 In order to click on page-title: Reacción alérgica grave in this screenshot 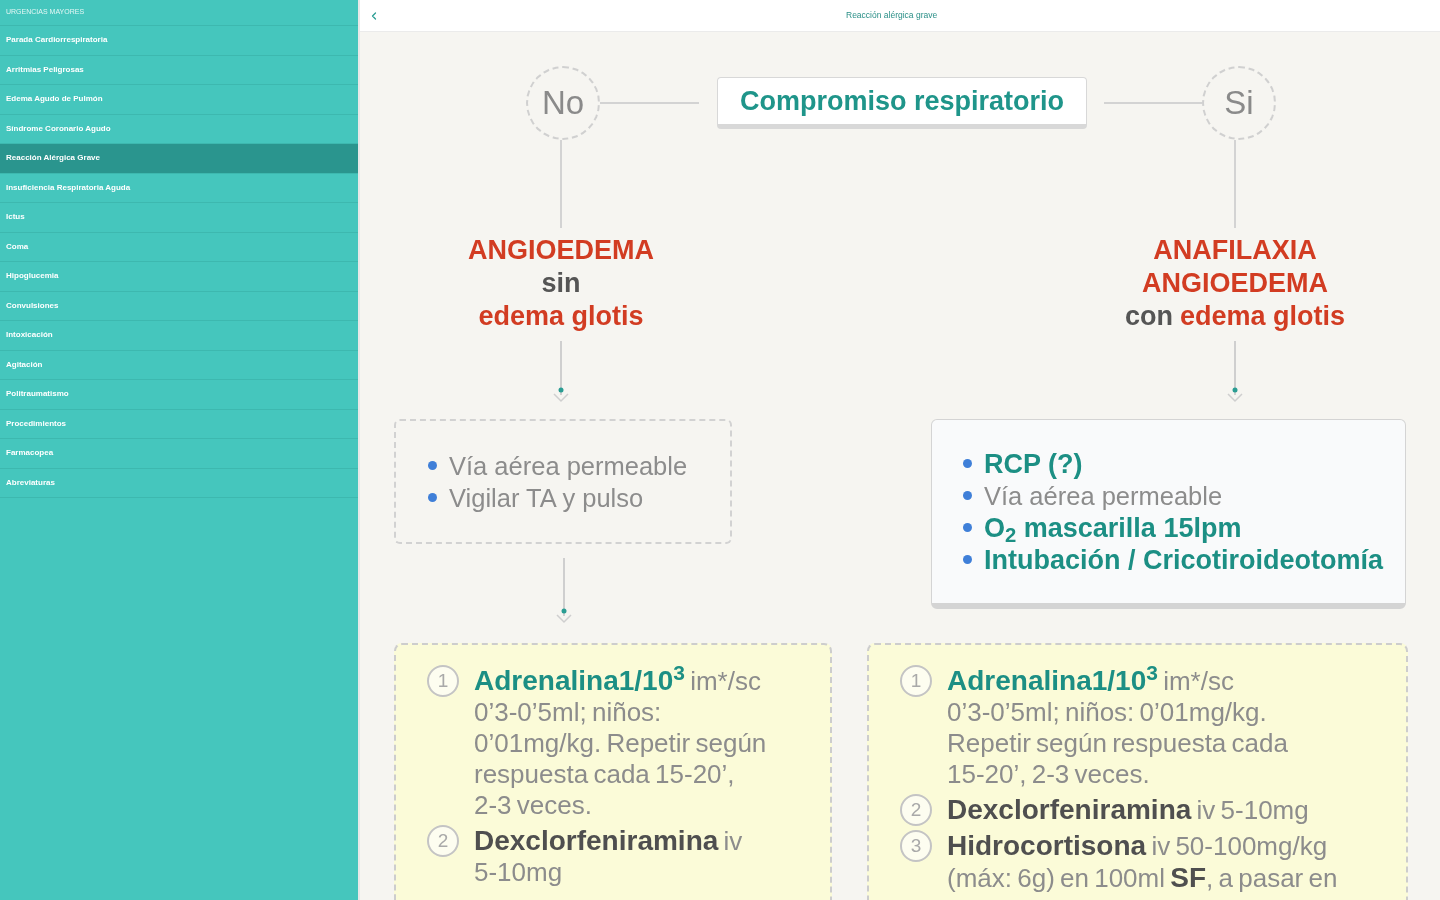, I will do `click(892, 15)`.